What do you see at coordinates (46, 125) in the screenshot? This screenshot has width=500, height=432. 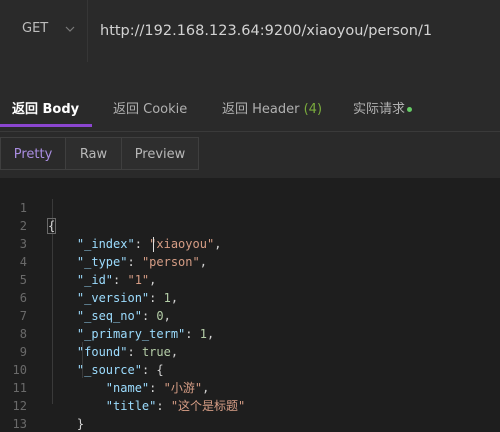 I see `active-tab-indicator` at bounding box center [46, 125].